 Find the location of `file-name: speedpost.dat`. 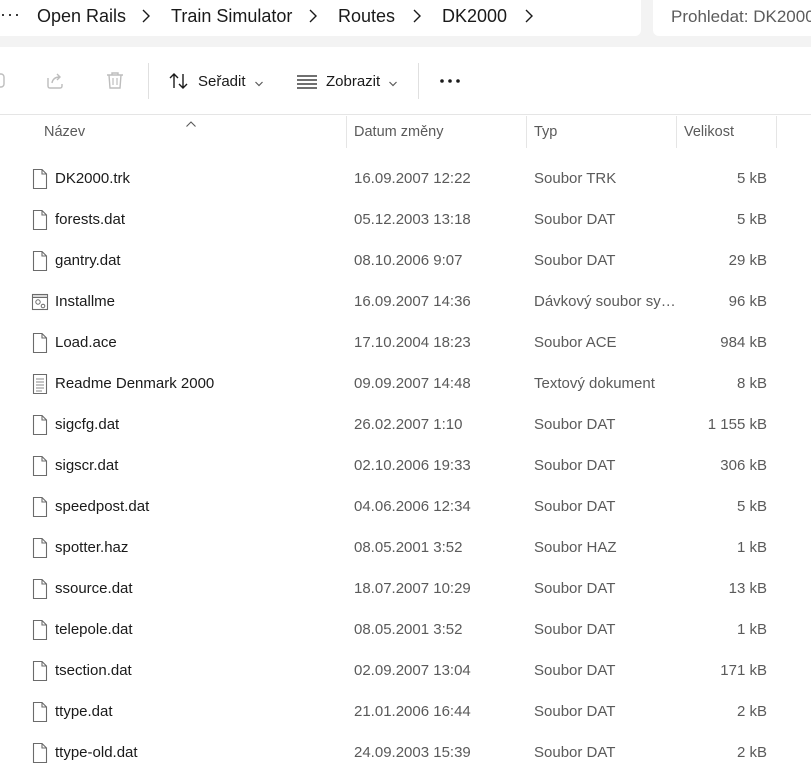

file-name: speedpost.dat is located at coordinates (102, 506).